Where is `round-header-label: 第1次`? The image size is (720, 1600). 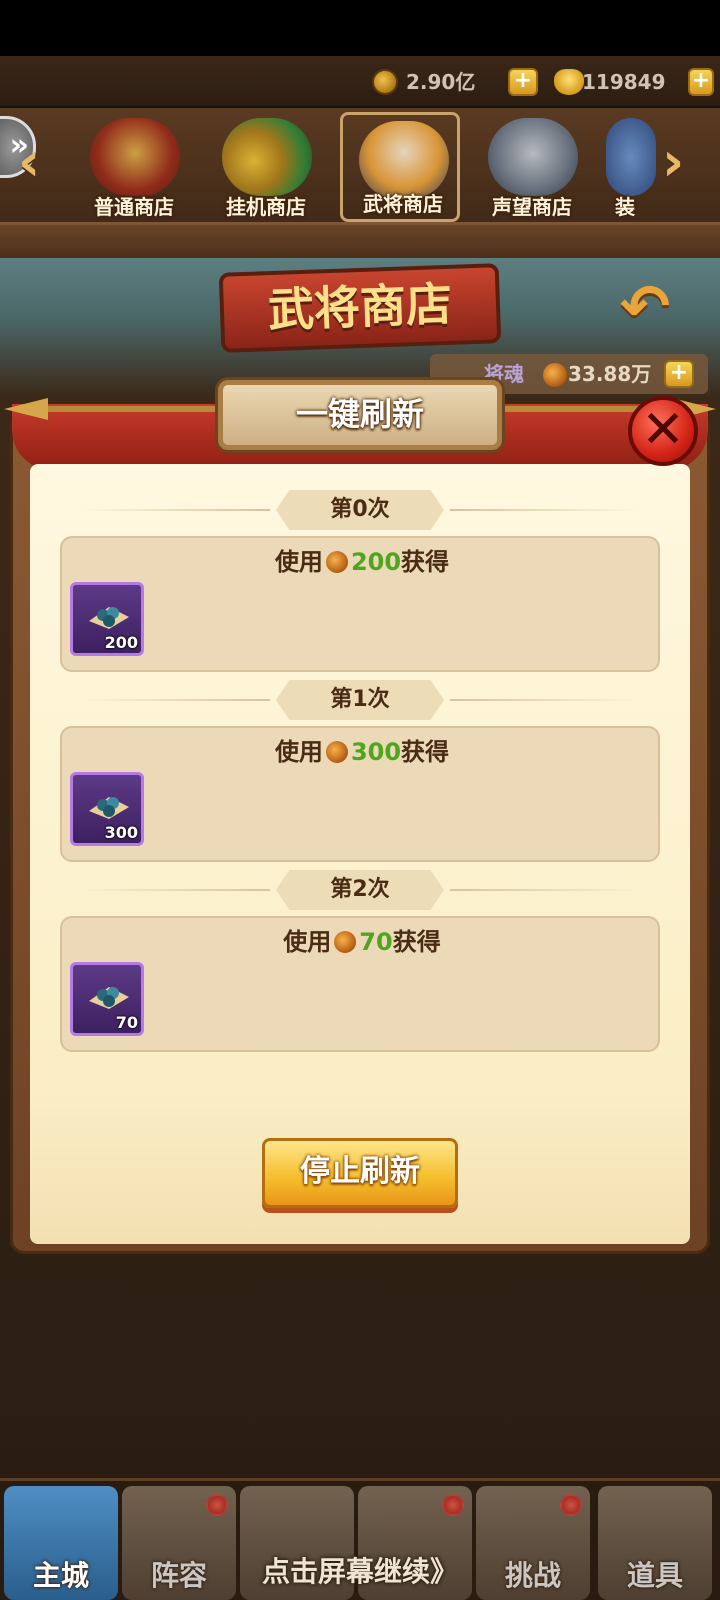
round-header-label: 第1次 is located at coordinates (360, 700).